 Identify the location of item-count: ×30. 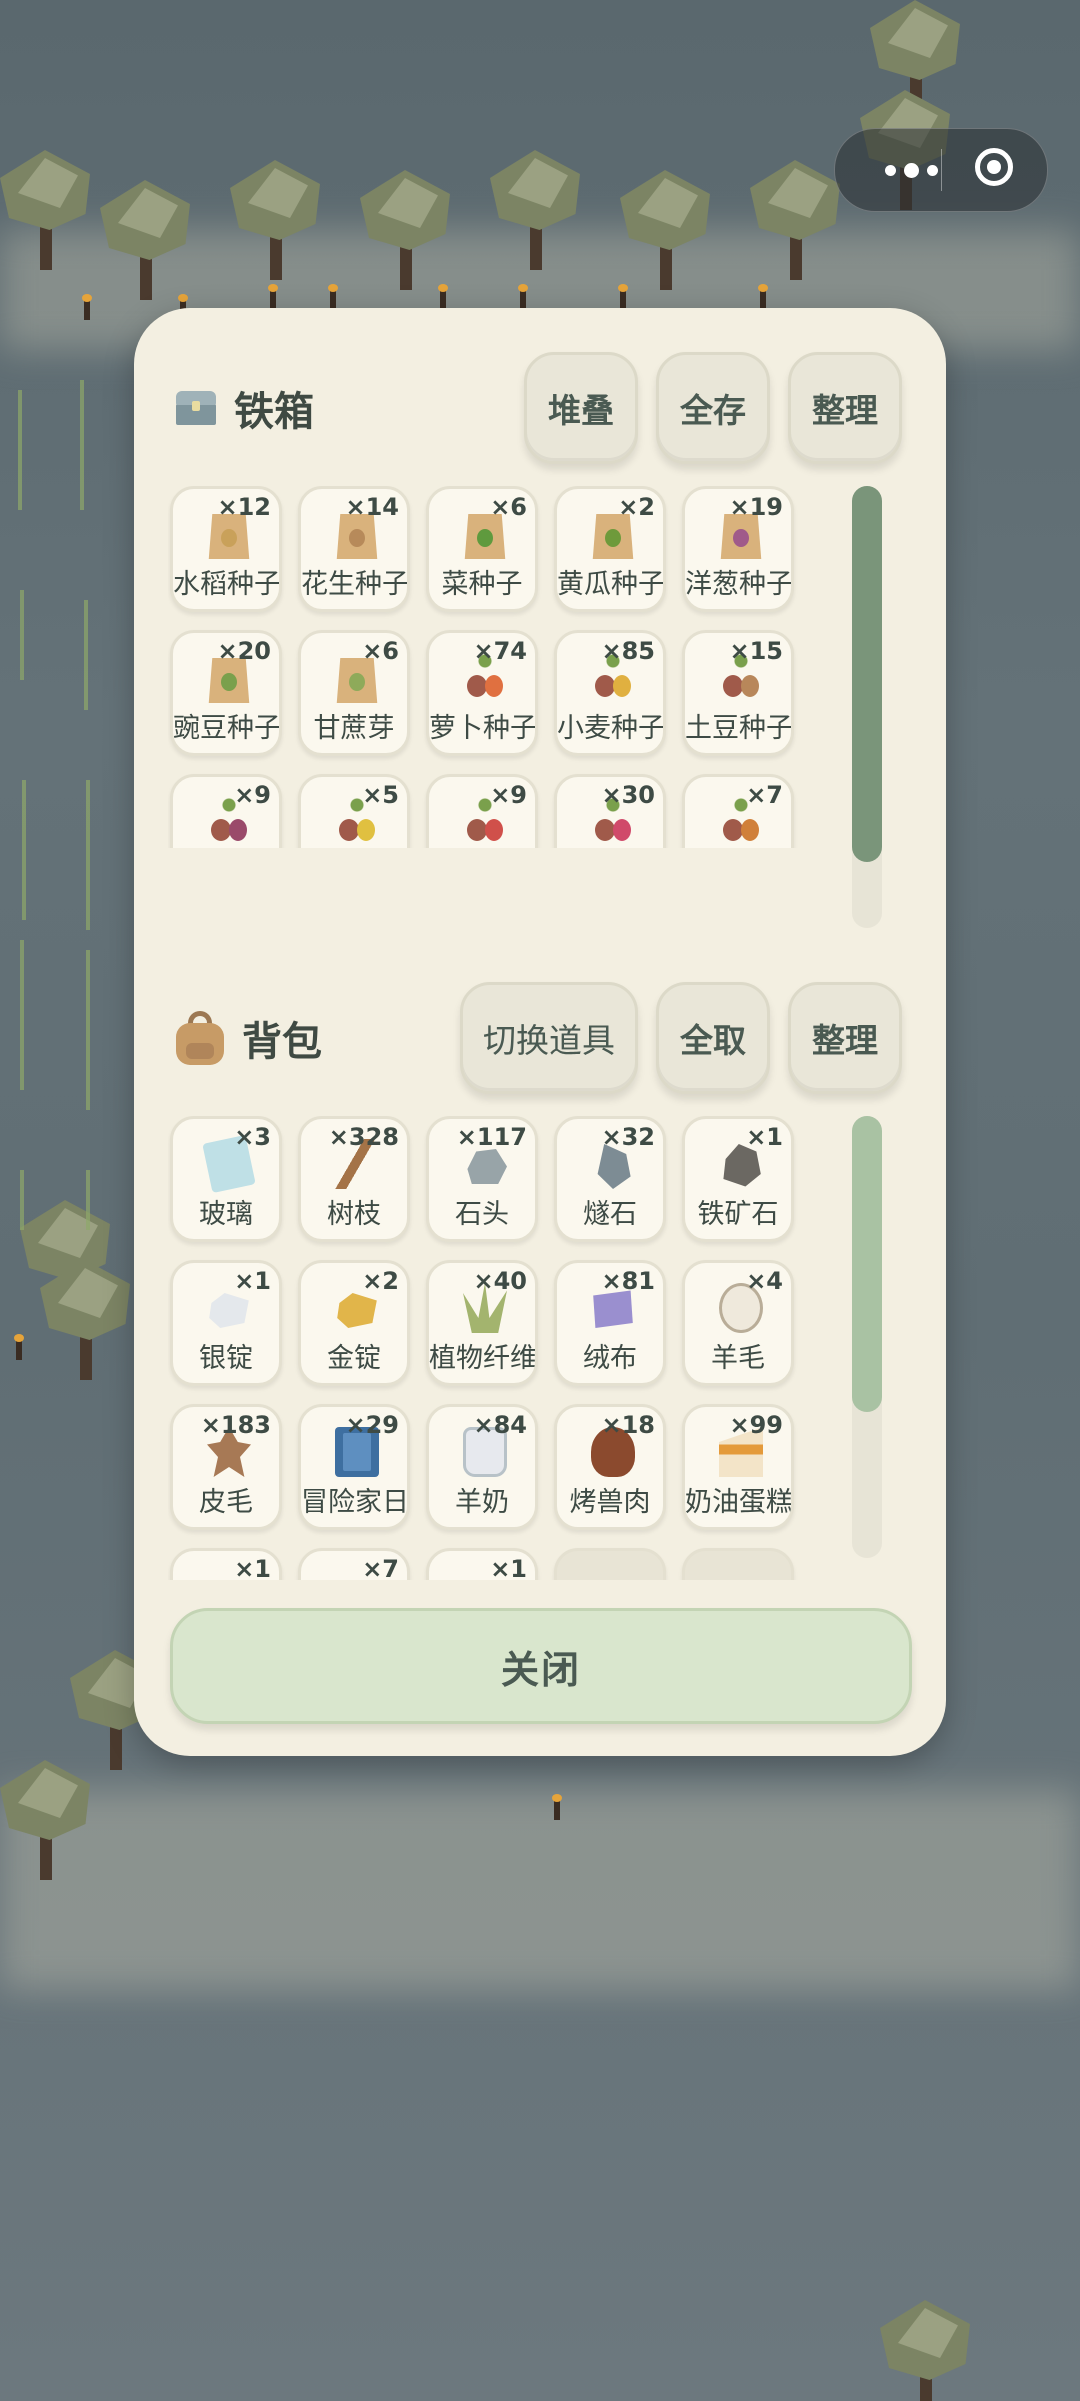
(628, 795).